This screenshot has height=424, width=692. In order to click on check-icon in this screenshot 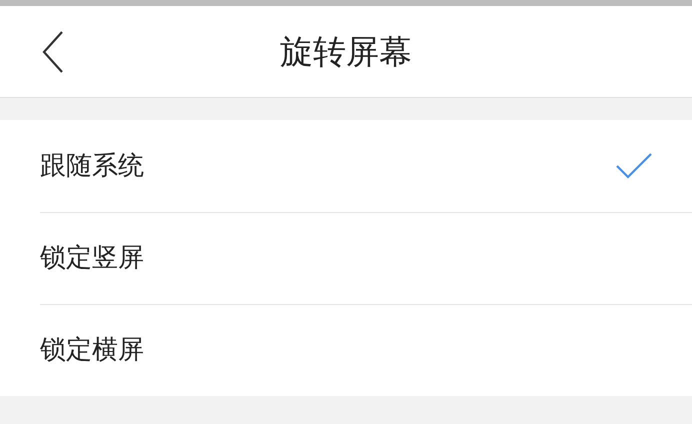, I will do `click(634, 166)`.